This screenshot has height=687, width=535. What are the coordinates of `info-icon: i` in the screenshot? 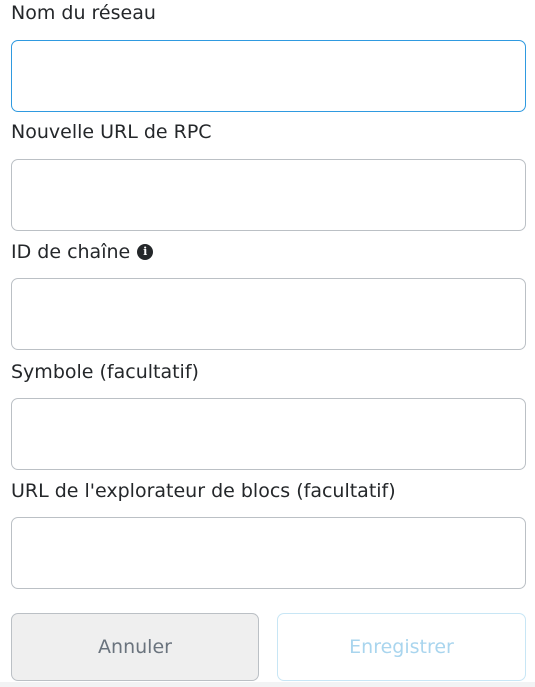 It's located at (145, 252).